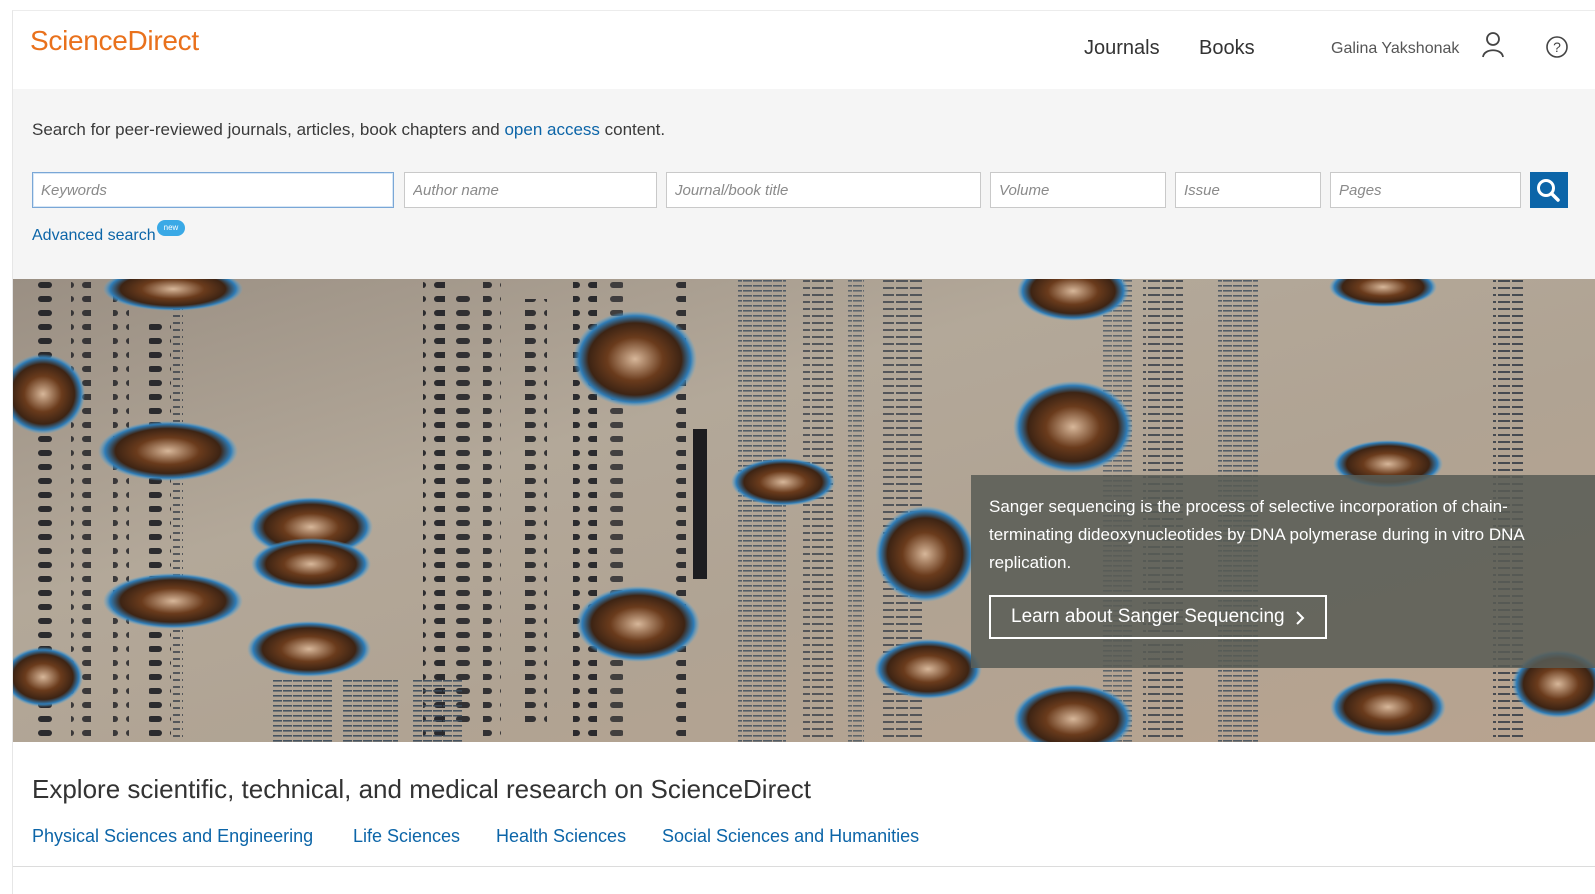 This screenshot has height=894, width=1595. Describe the element at coordinates (1248, 190) in the screenshot. I see `issue-input` at that location.